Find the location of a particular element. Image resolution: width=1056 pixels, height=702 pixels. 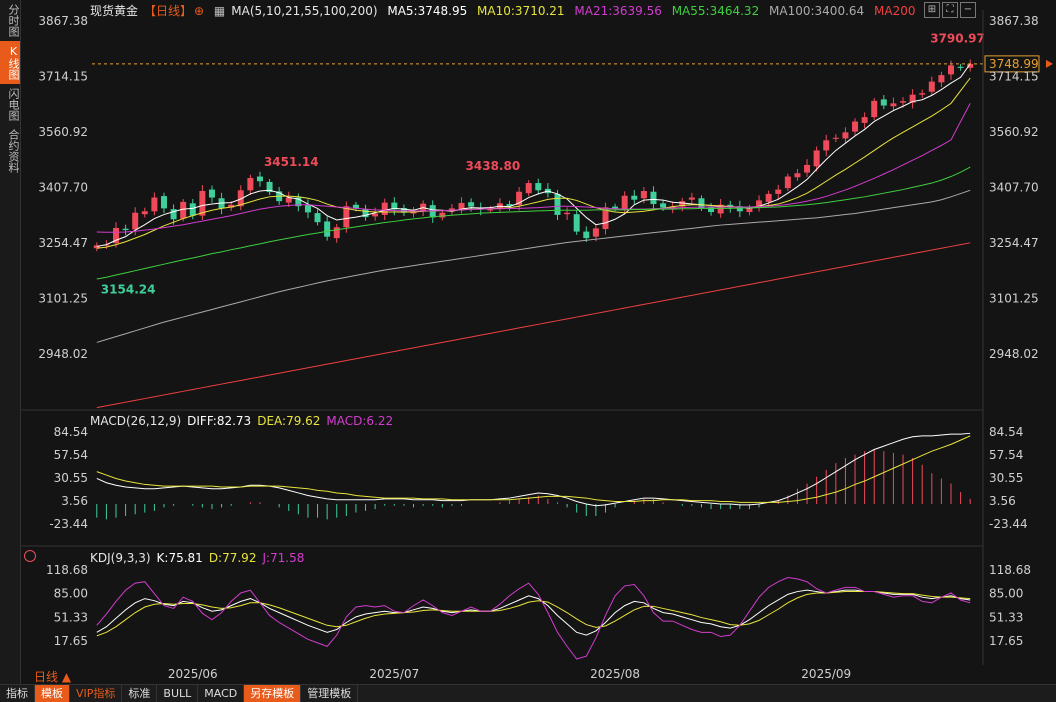

macd-tick-label-left: -23.44 is located at coordinates (68, 524).